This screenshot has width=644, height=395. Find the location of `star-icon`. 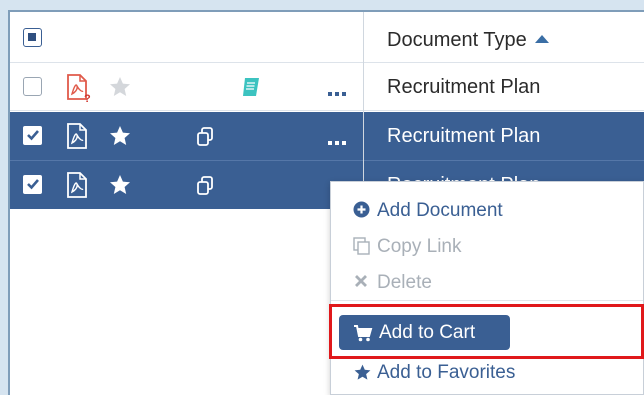

star-icon is located at coordinates (362, 375).